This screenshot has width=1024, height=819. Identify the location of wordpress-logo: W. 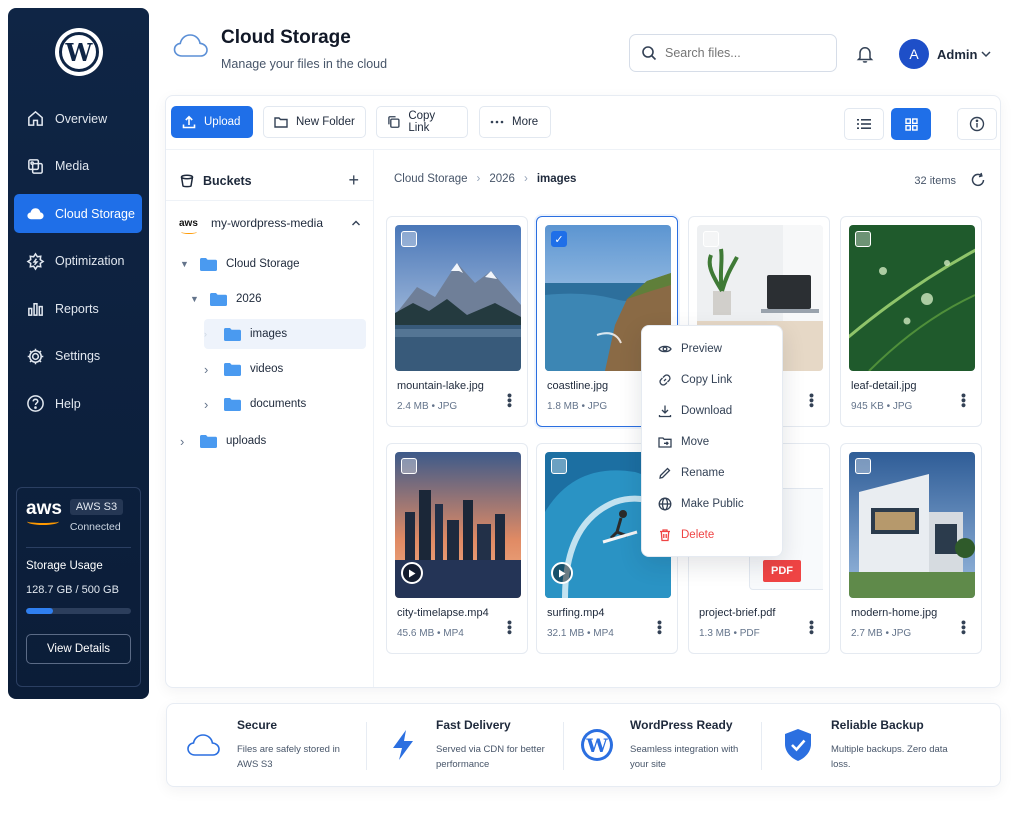
(79, 52).